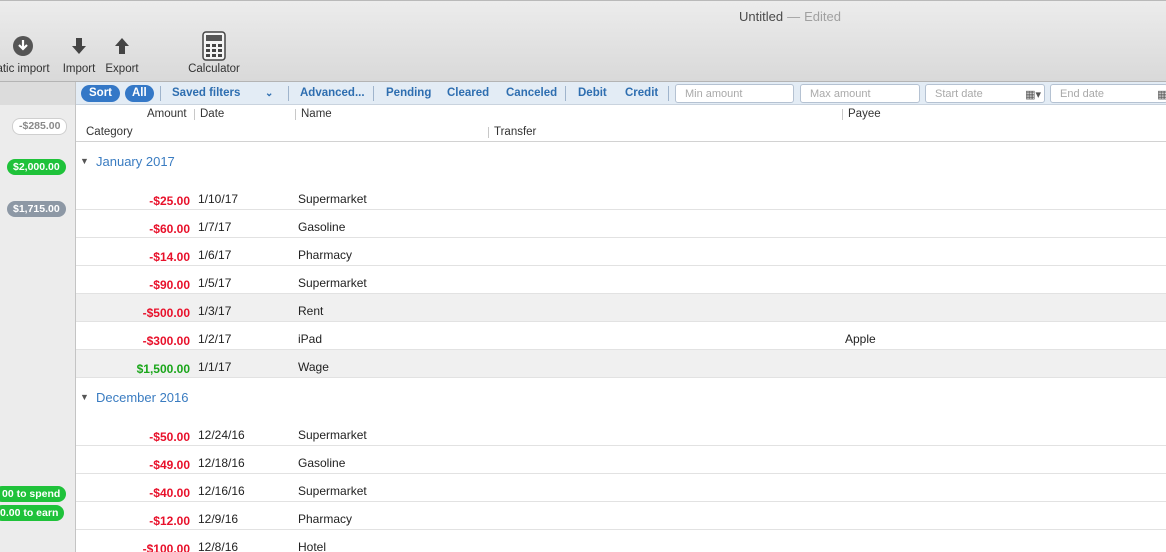 The image size is (1166, 552). What do you see at coordinates (621, 460) in the screenshot?
I see `table-row: -$49.00 12/18/16 Gasoline` at bounding box center [621, 460].